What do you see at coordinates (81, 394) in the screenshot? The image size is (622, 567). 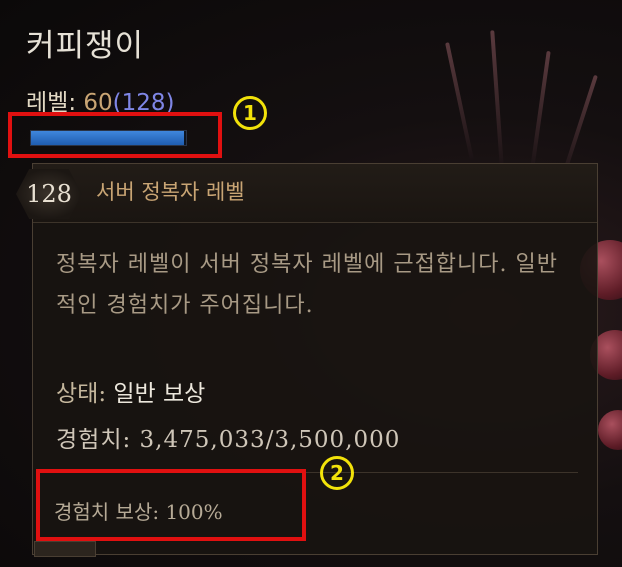 I see `status-label: 상태:` at bounding box center [81, 394].